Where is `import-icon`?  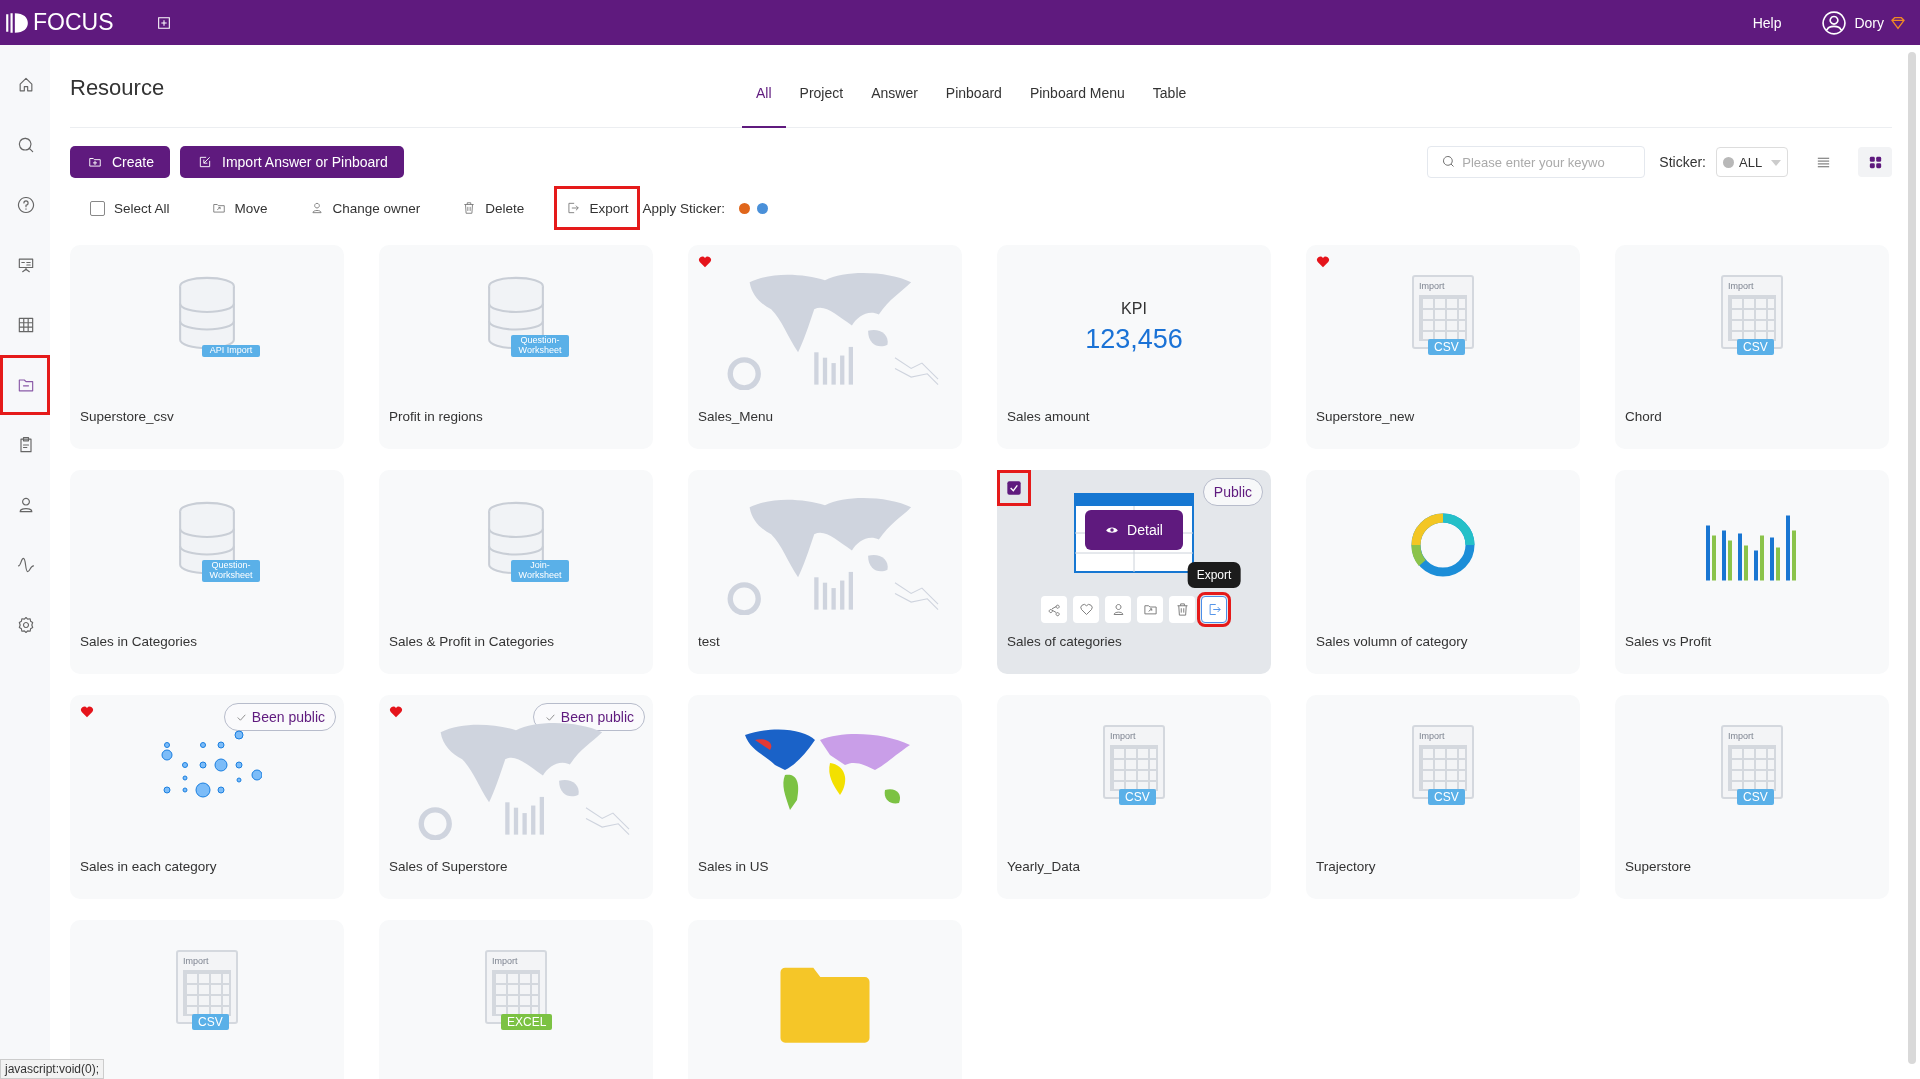
import-icon is located at coordinates (205, 162).